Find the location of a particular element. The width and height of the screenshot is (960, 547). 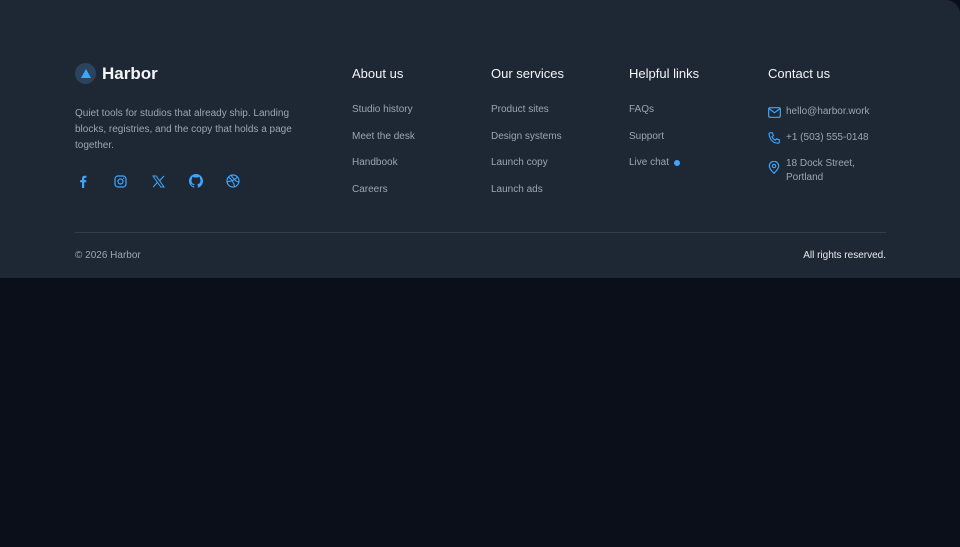

services-heading: Our services is located at coordinates (527, 73).